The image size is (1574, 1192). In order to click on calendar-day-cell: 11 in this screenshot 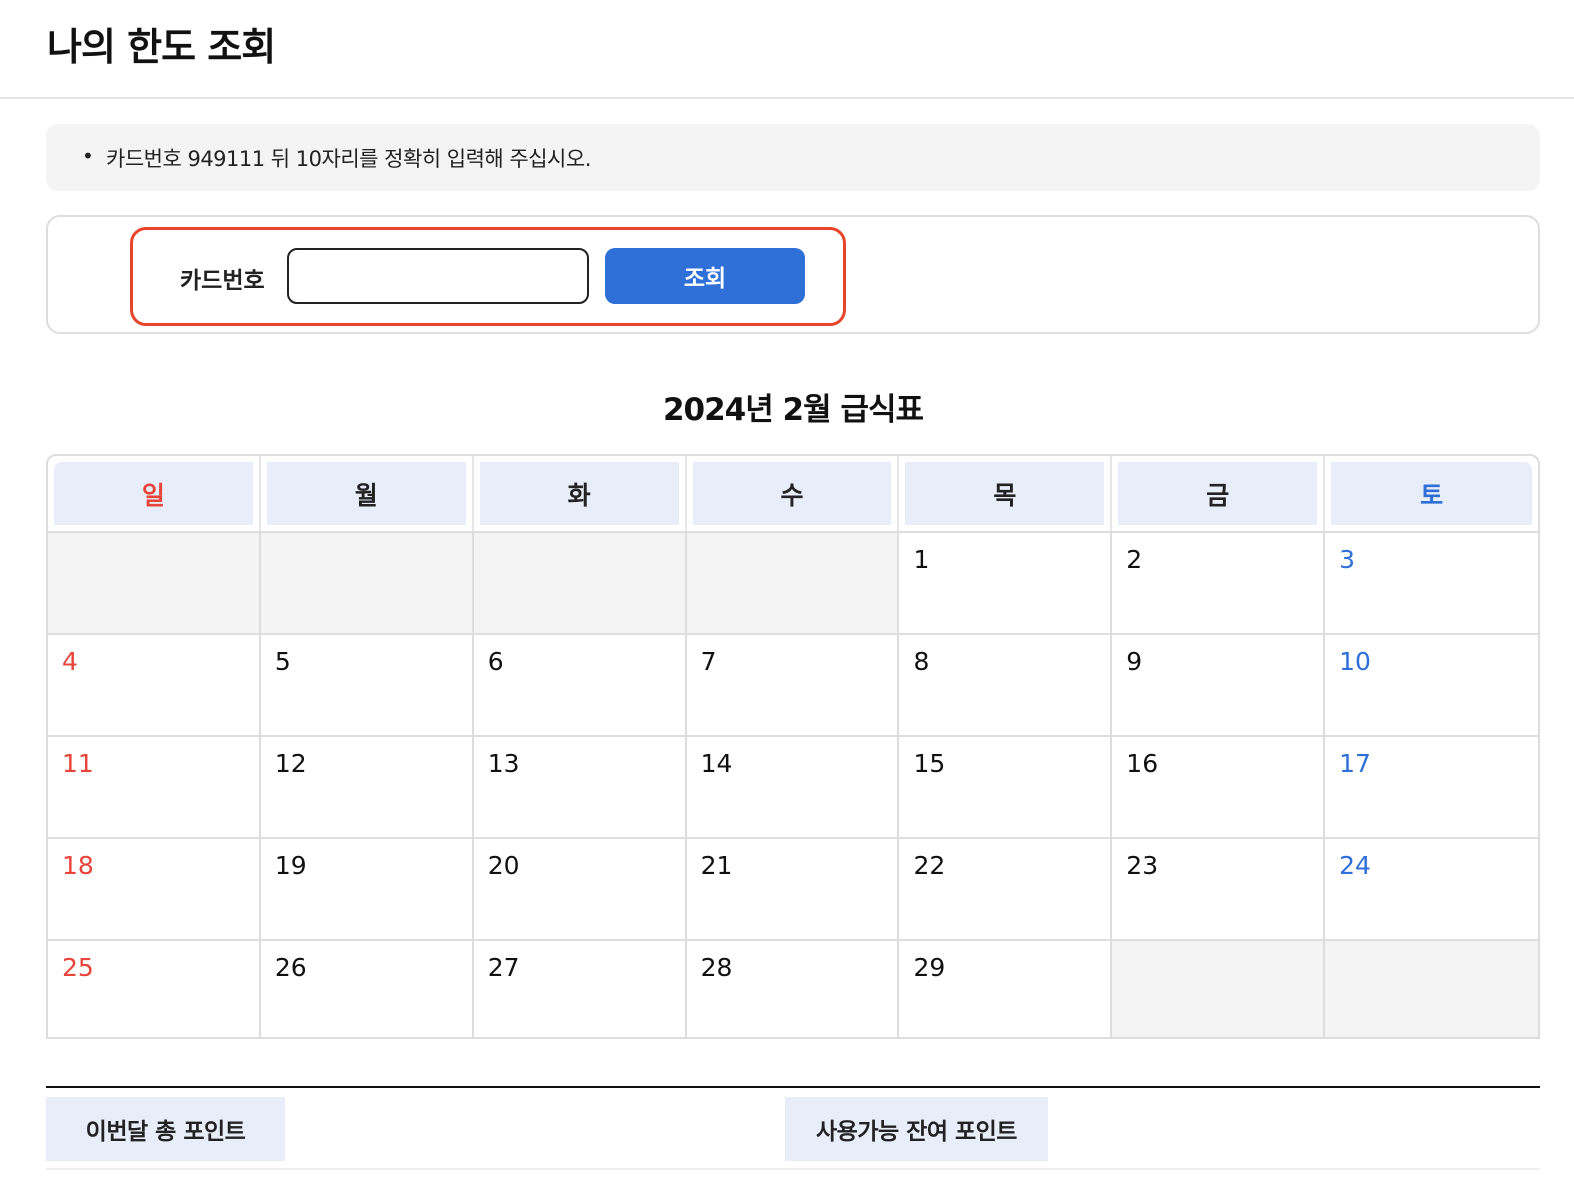, I will do `click(154, 787)`.